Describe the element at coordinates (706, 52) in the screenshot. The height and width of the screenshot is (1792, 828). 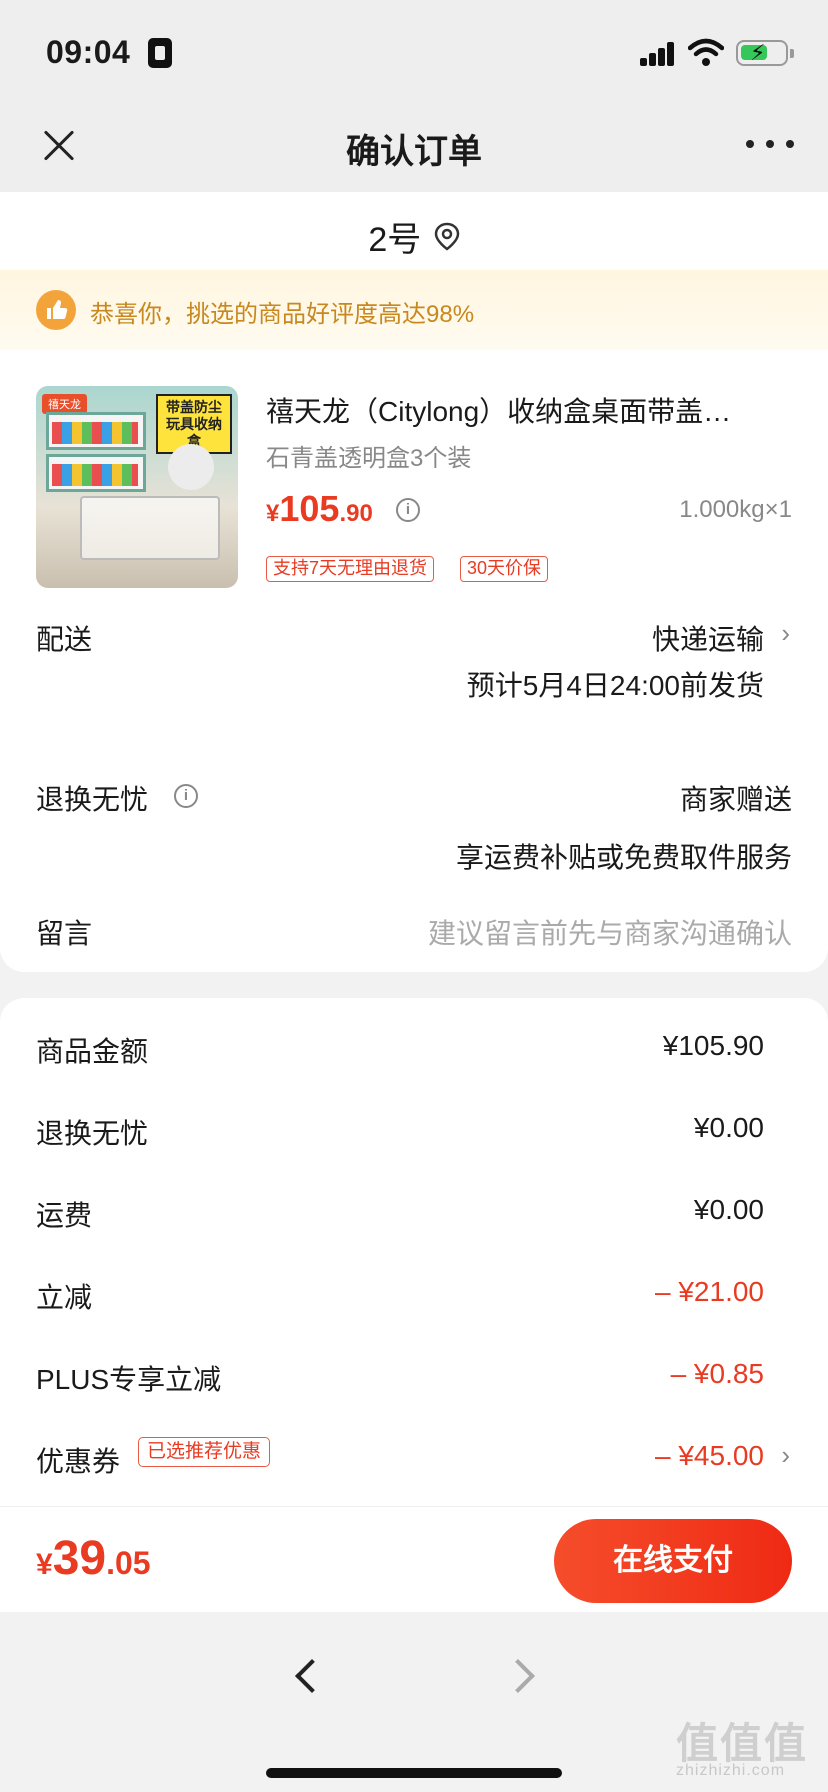
I see `wifi-icon` at that location.